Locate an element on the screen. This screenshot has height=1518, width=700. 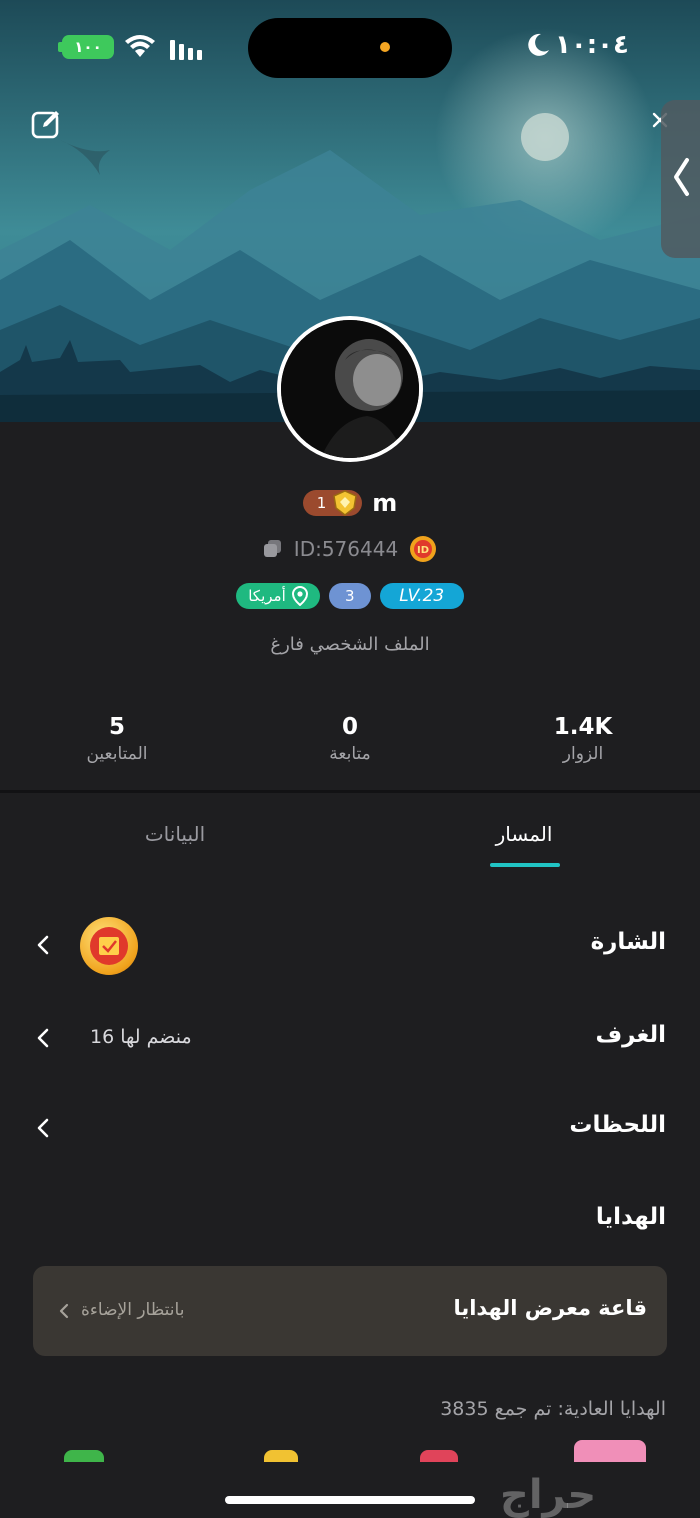
wifi-icon is located at coordinates (140, 46).